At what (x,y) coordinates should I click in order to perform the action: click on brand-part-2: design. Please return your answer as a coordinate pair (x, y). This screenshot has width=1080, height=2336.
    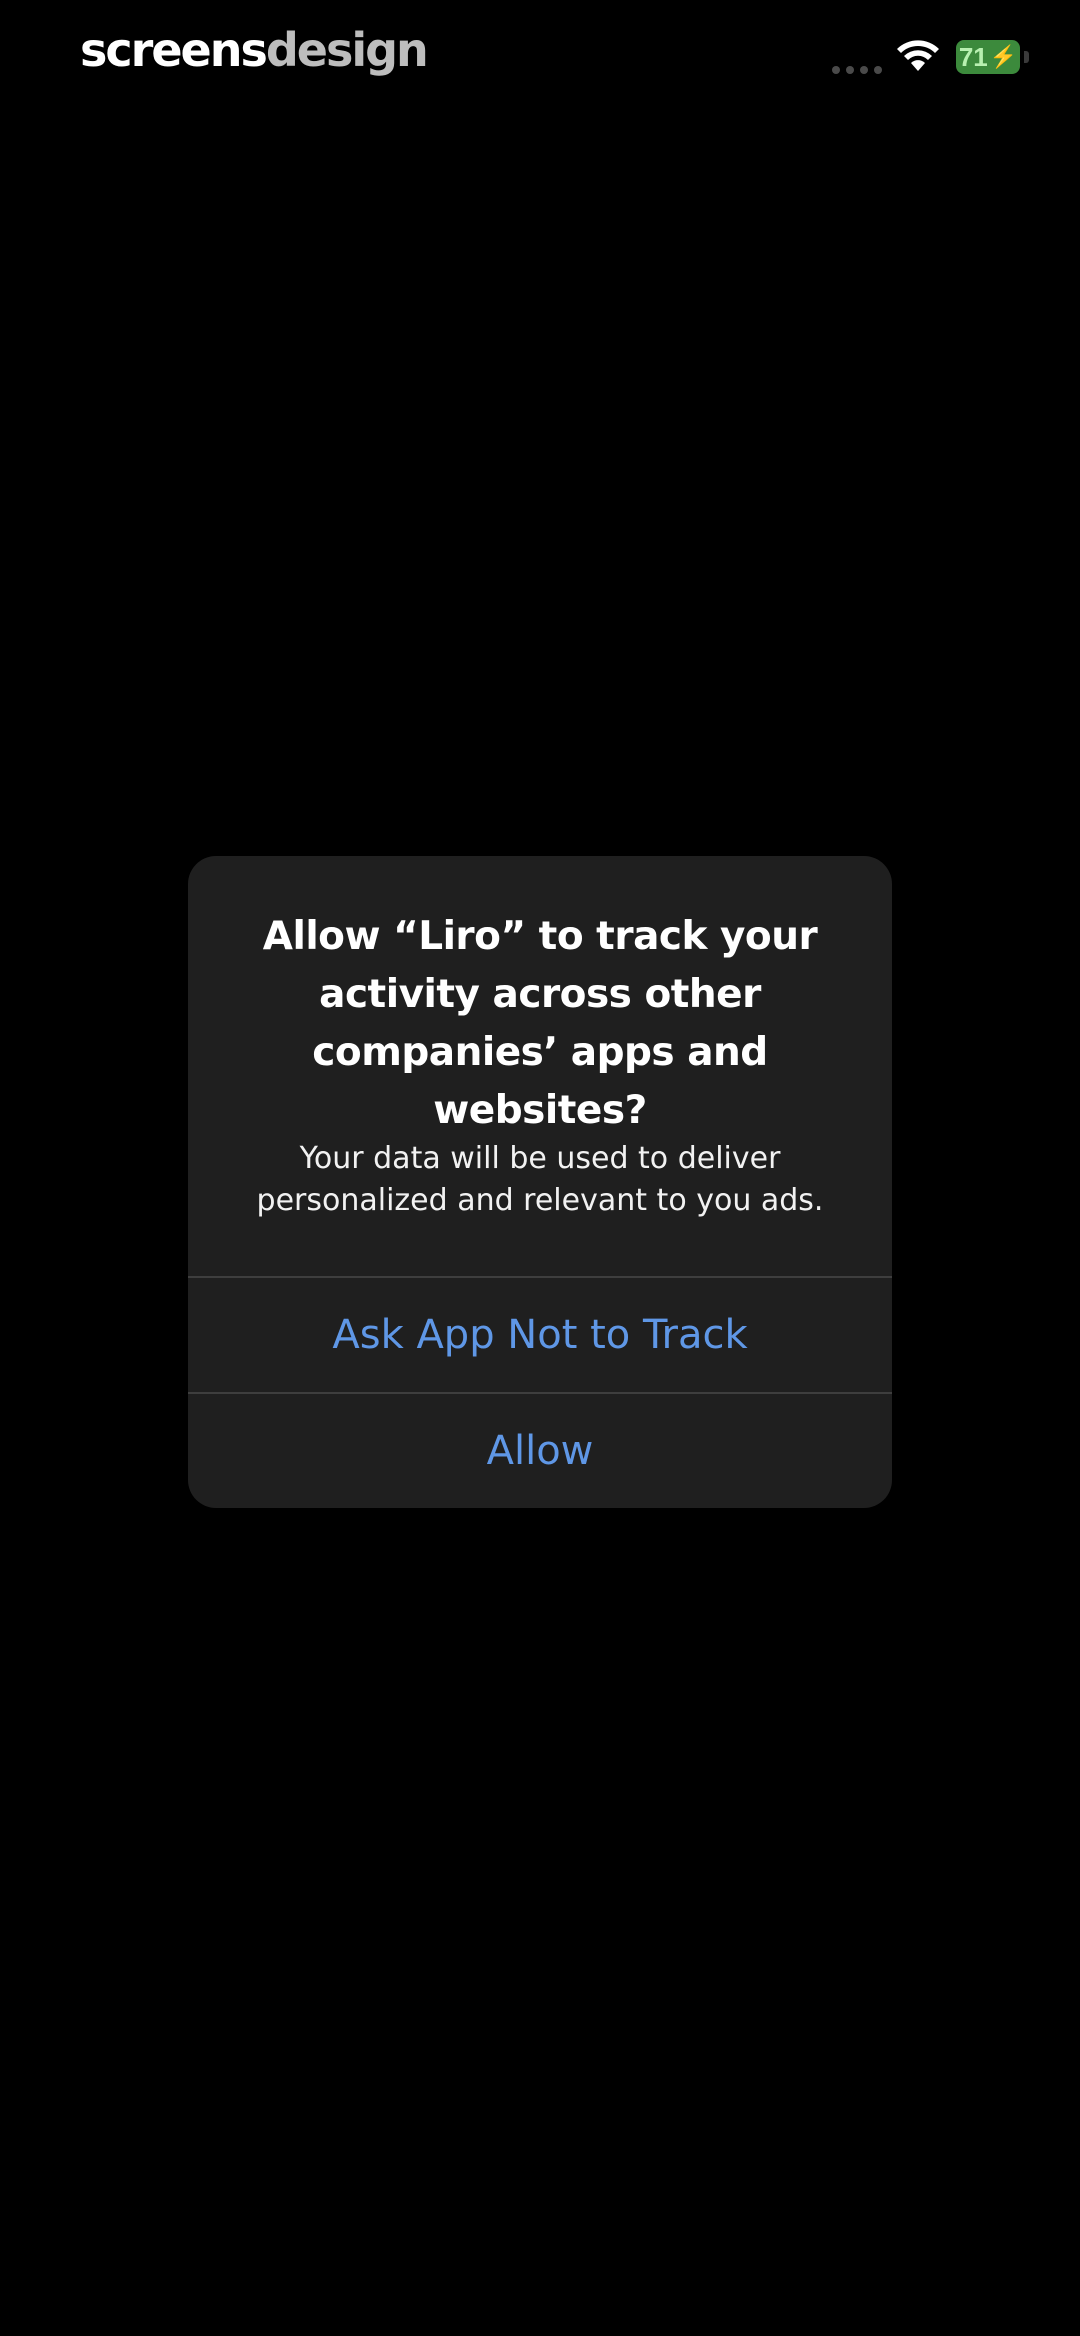
    Looking at the image, I should click on (347, 50).